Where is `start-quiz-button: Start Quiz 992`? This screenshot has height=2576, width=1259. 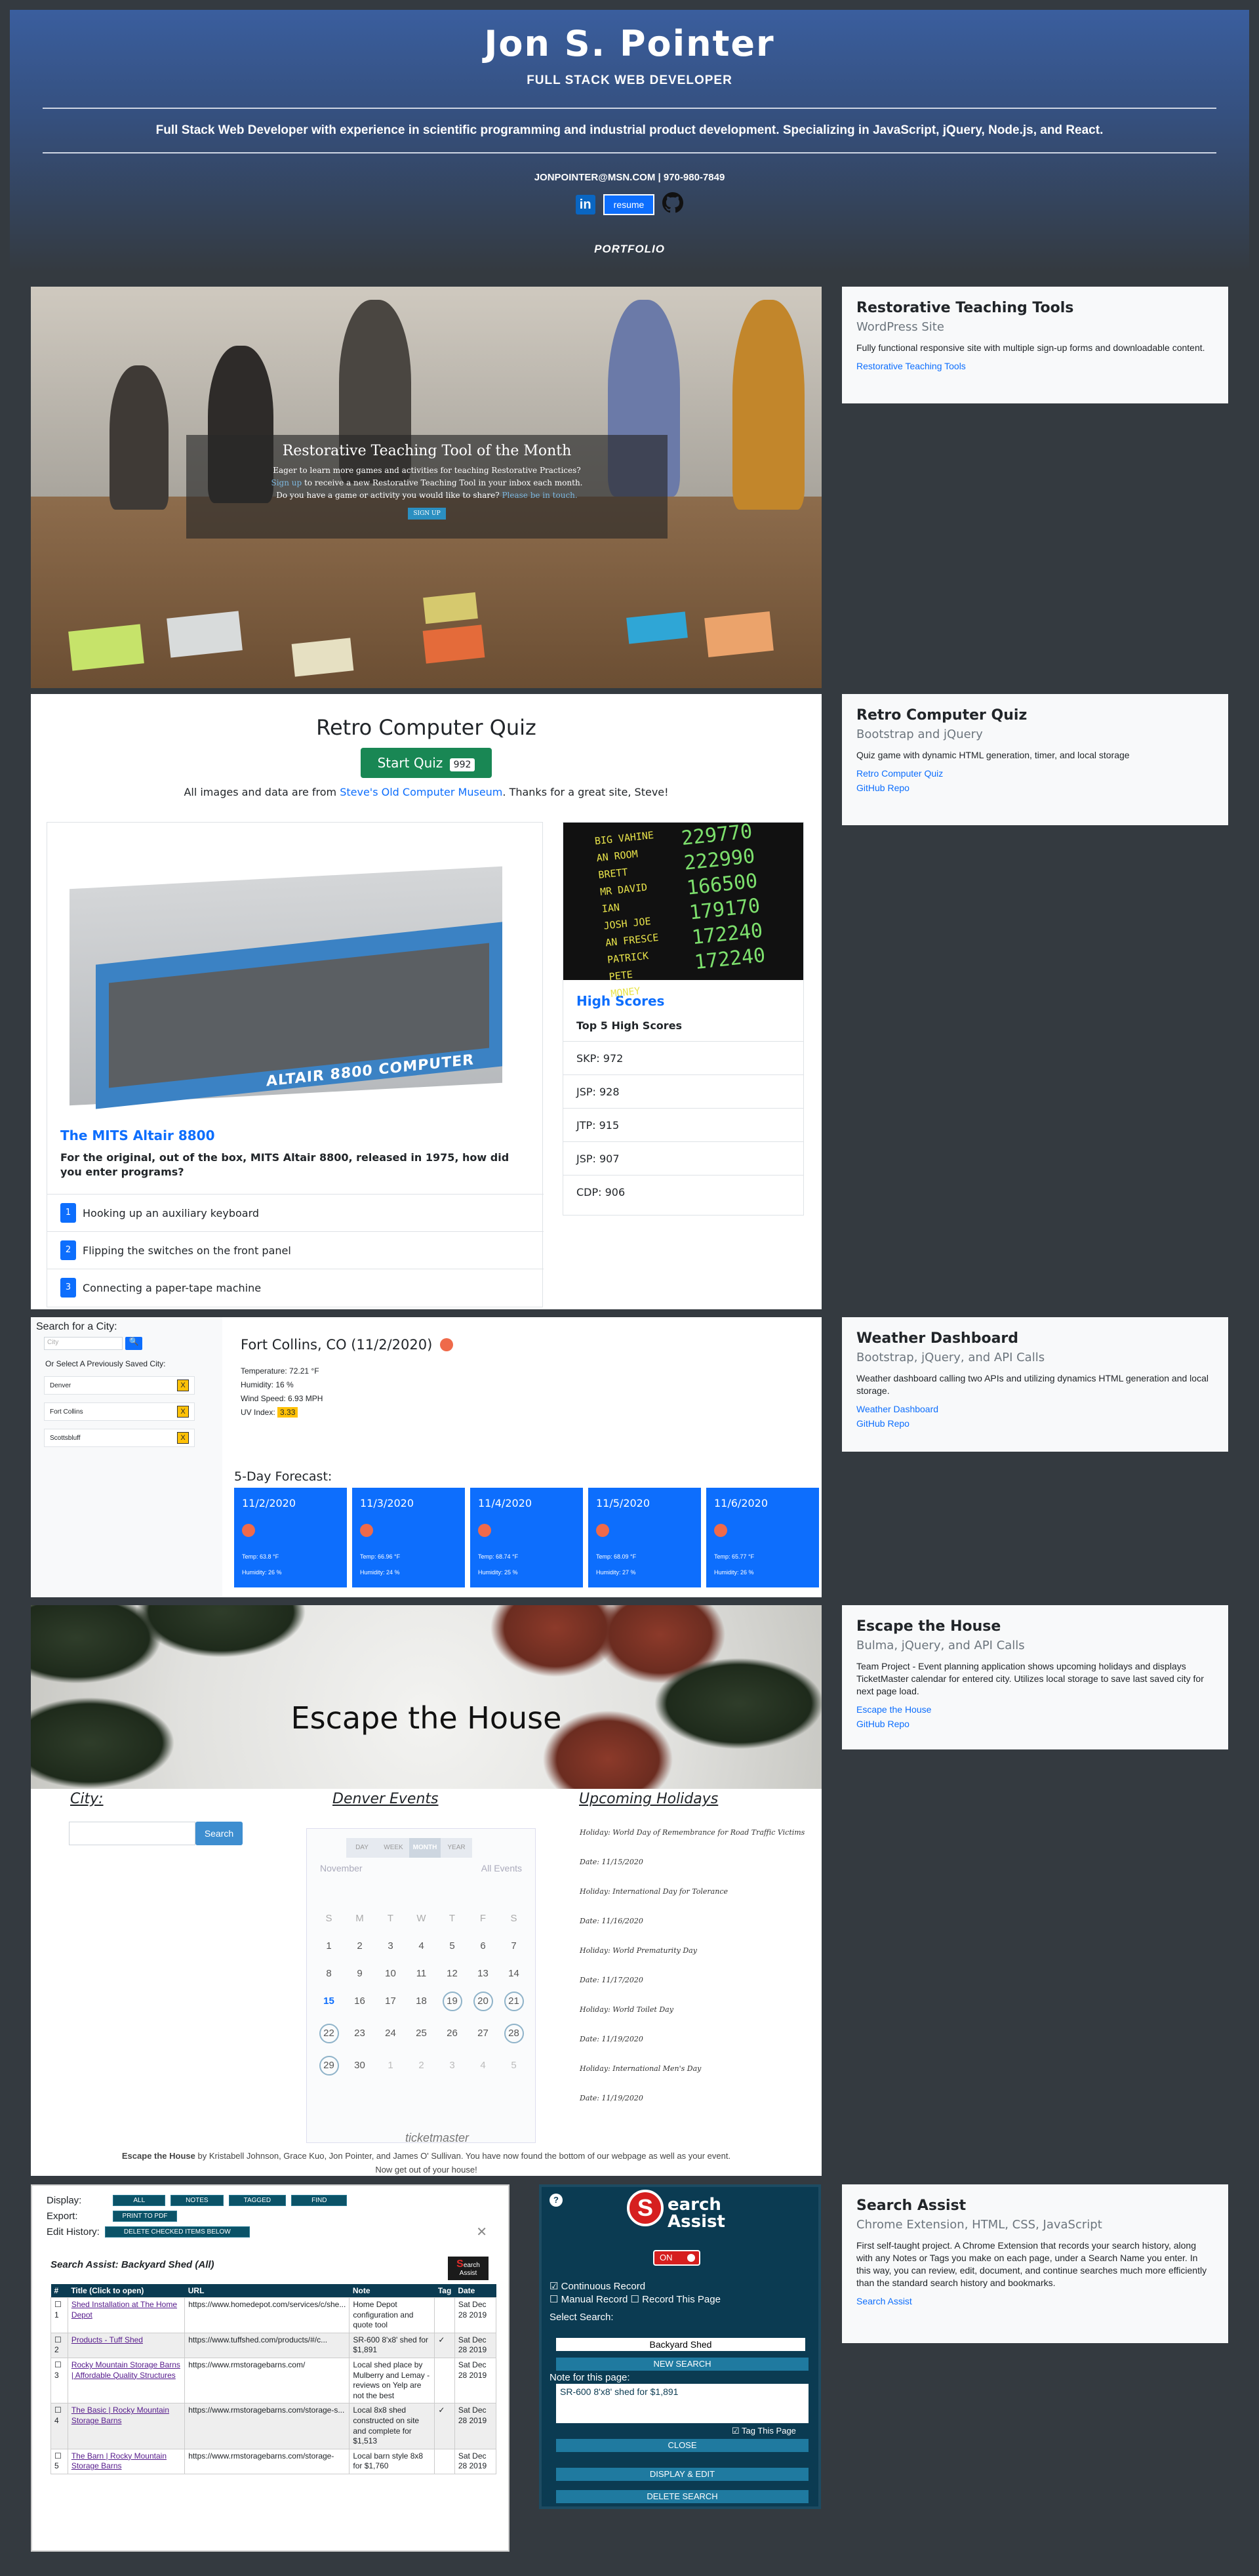
start-quiz-button: Start Quiz 992 is located at coordinates (427, 763).